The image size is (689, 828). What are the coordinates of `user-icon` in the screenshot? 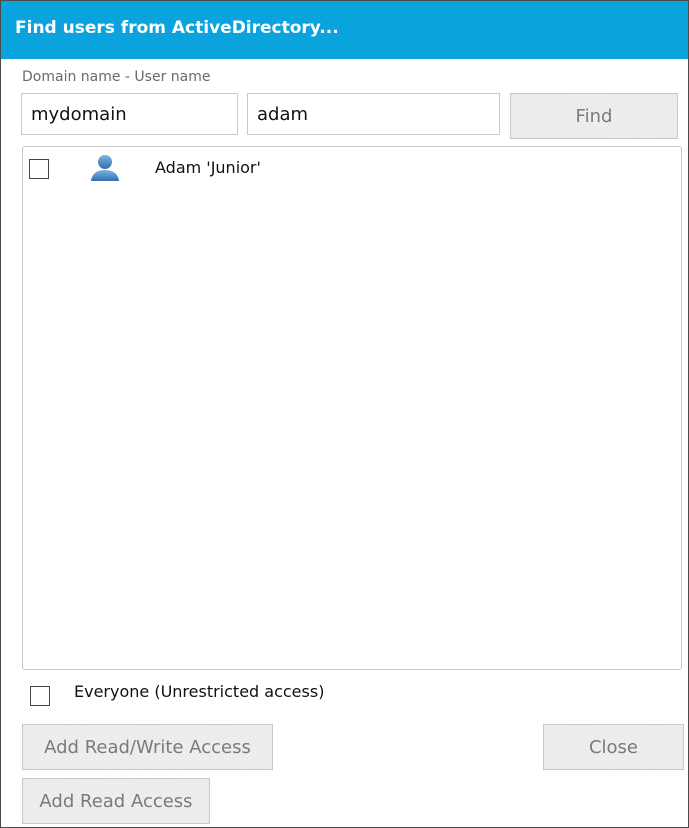 It's located at (105, 168).